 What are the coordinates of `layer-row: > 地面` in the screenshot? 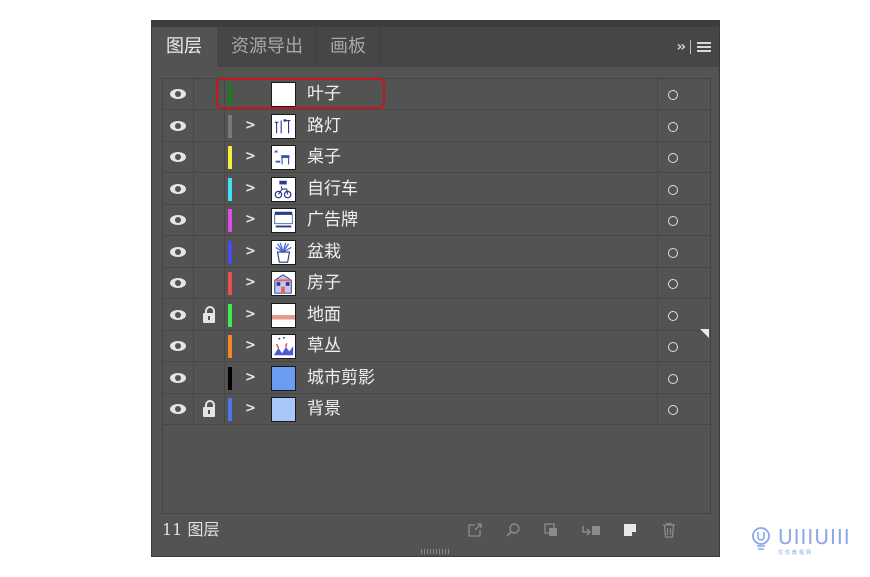 It's located at (436, 315).